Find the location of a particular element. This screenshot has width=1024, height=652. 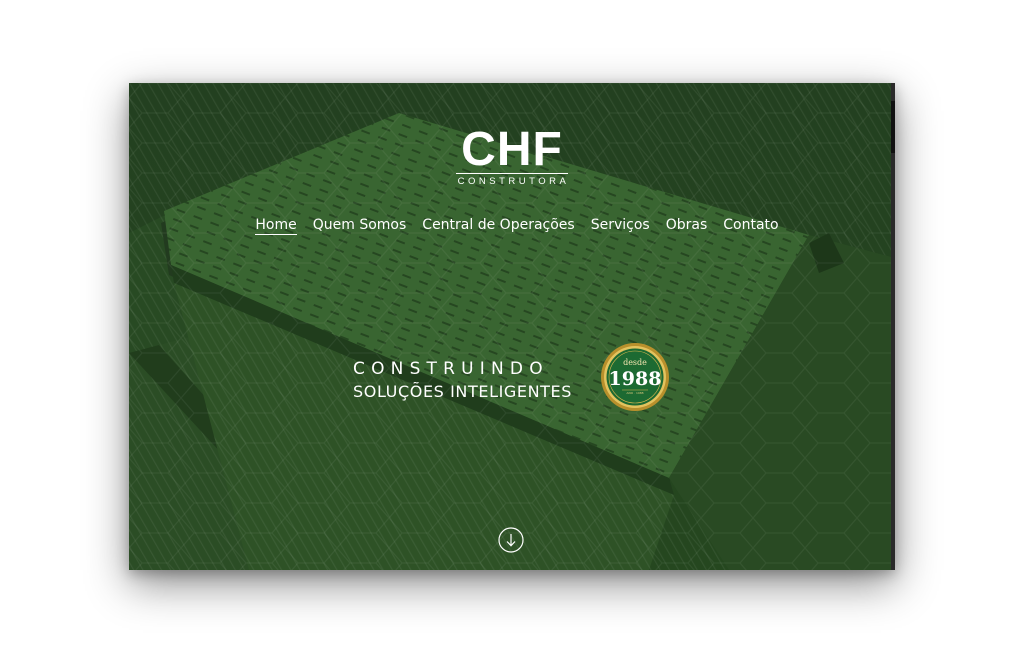

hero-tagline: CONSTRUINDO SOLUÇÕES INTELIGENTES is located at coordinates (462, 380).